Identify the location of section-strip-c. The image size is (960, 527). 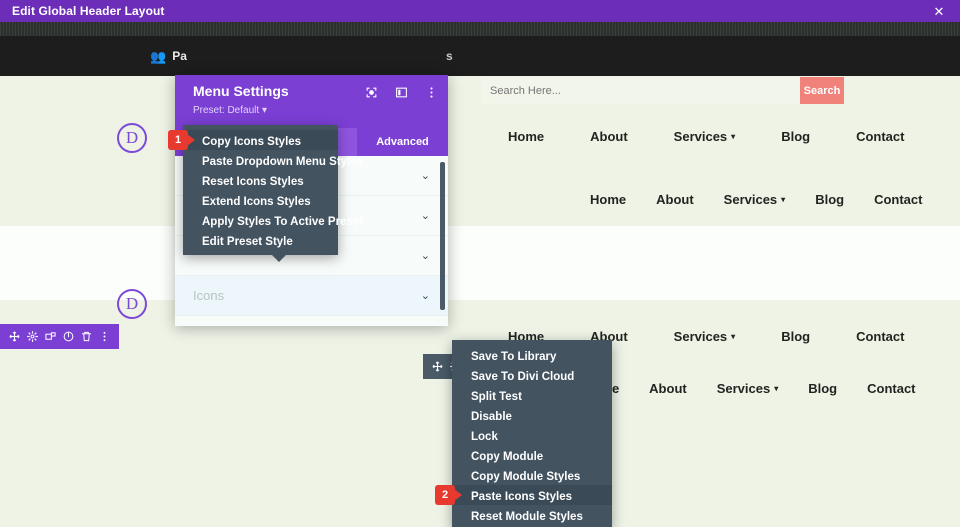
(480, 263).